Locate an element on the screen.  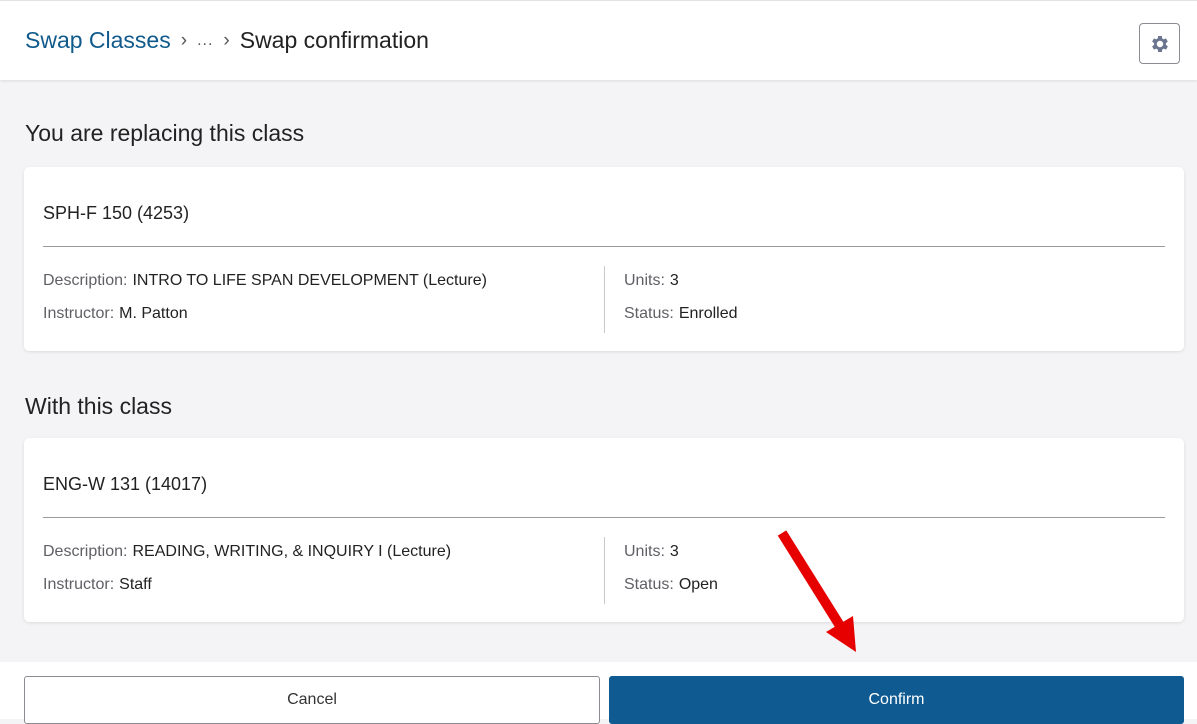
status-value: Open is located at coordinates (698, 584).